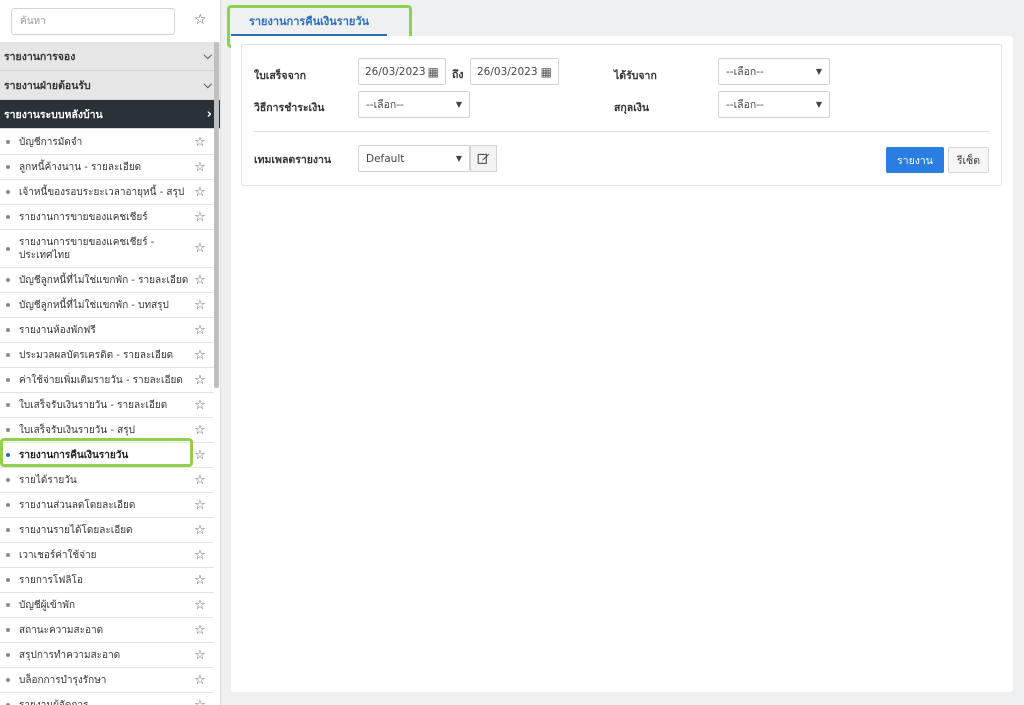 Image resolution: width=1024 pixels, height=705 pixels. I want to click on date-to-field: 26/03/2023 ▦, so click(514, 71).